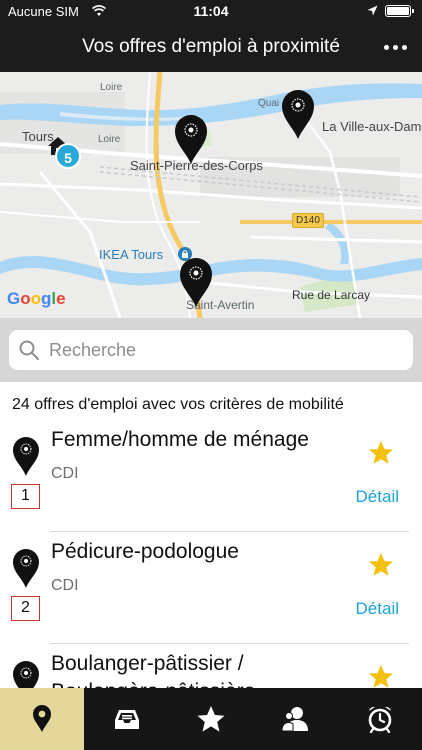 The image size is (422, 750). Describe the element at coordinates (399, 11) in the screenshot. I see `battery-icon` at that location.